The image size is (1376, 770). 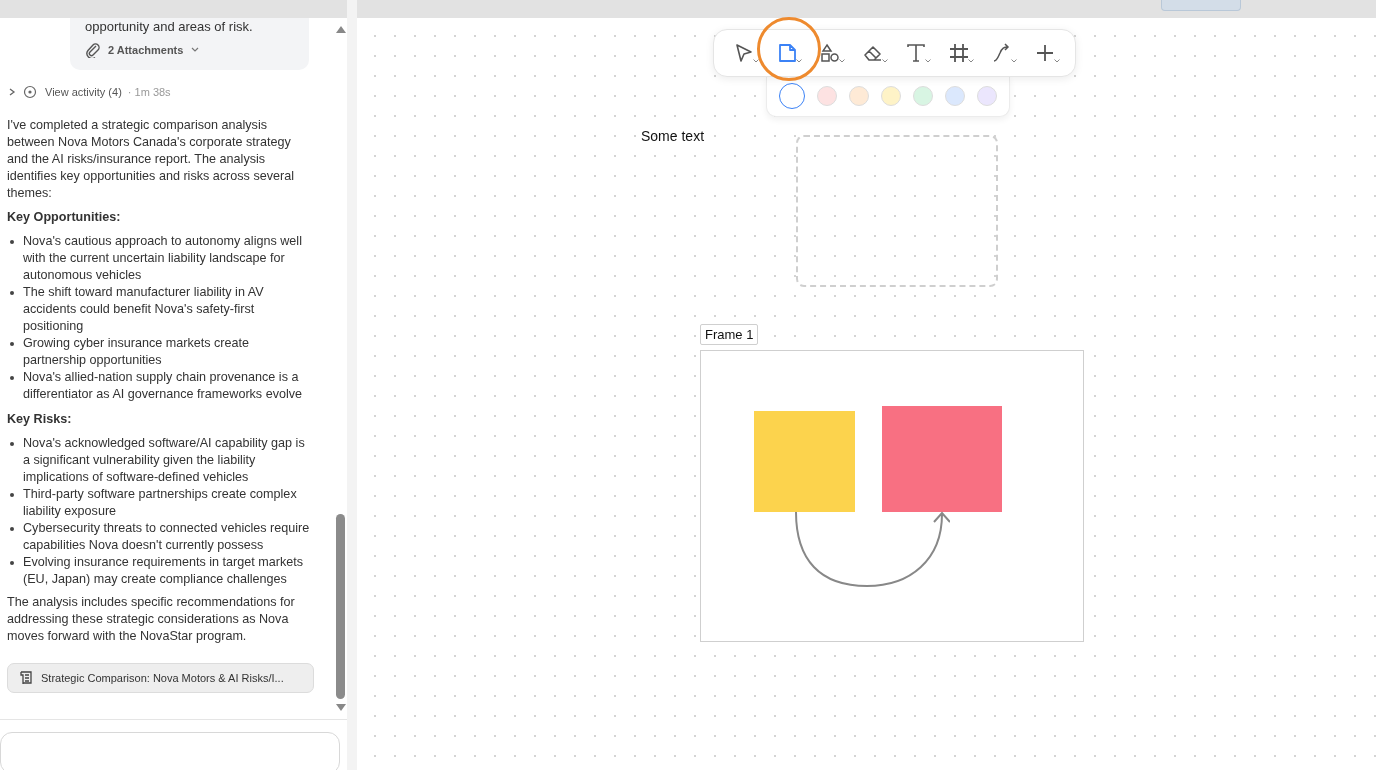 I want to click on text-icon, so click(x=916, y=53).